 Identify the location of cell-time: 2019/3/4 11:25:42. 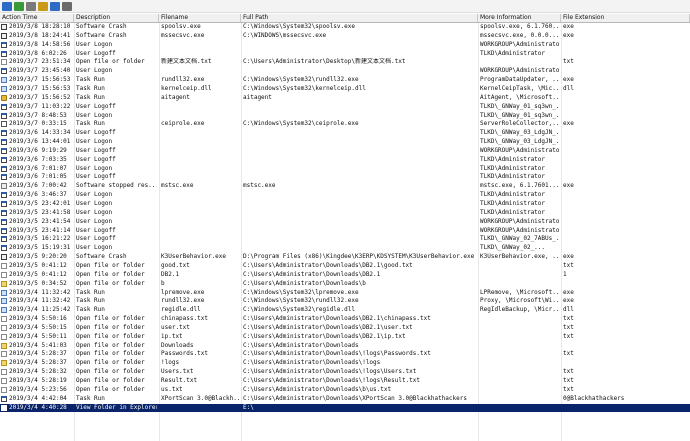
(40, 310).